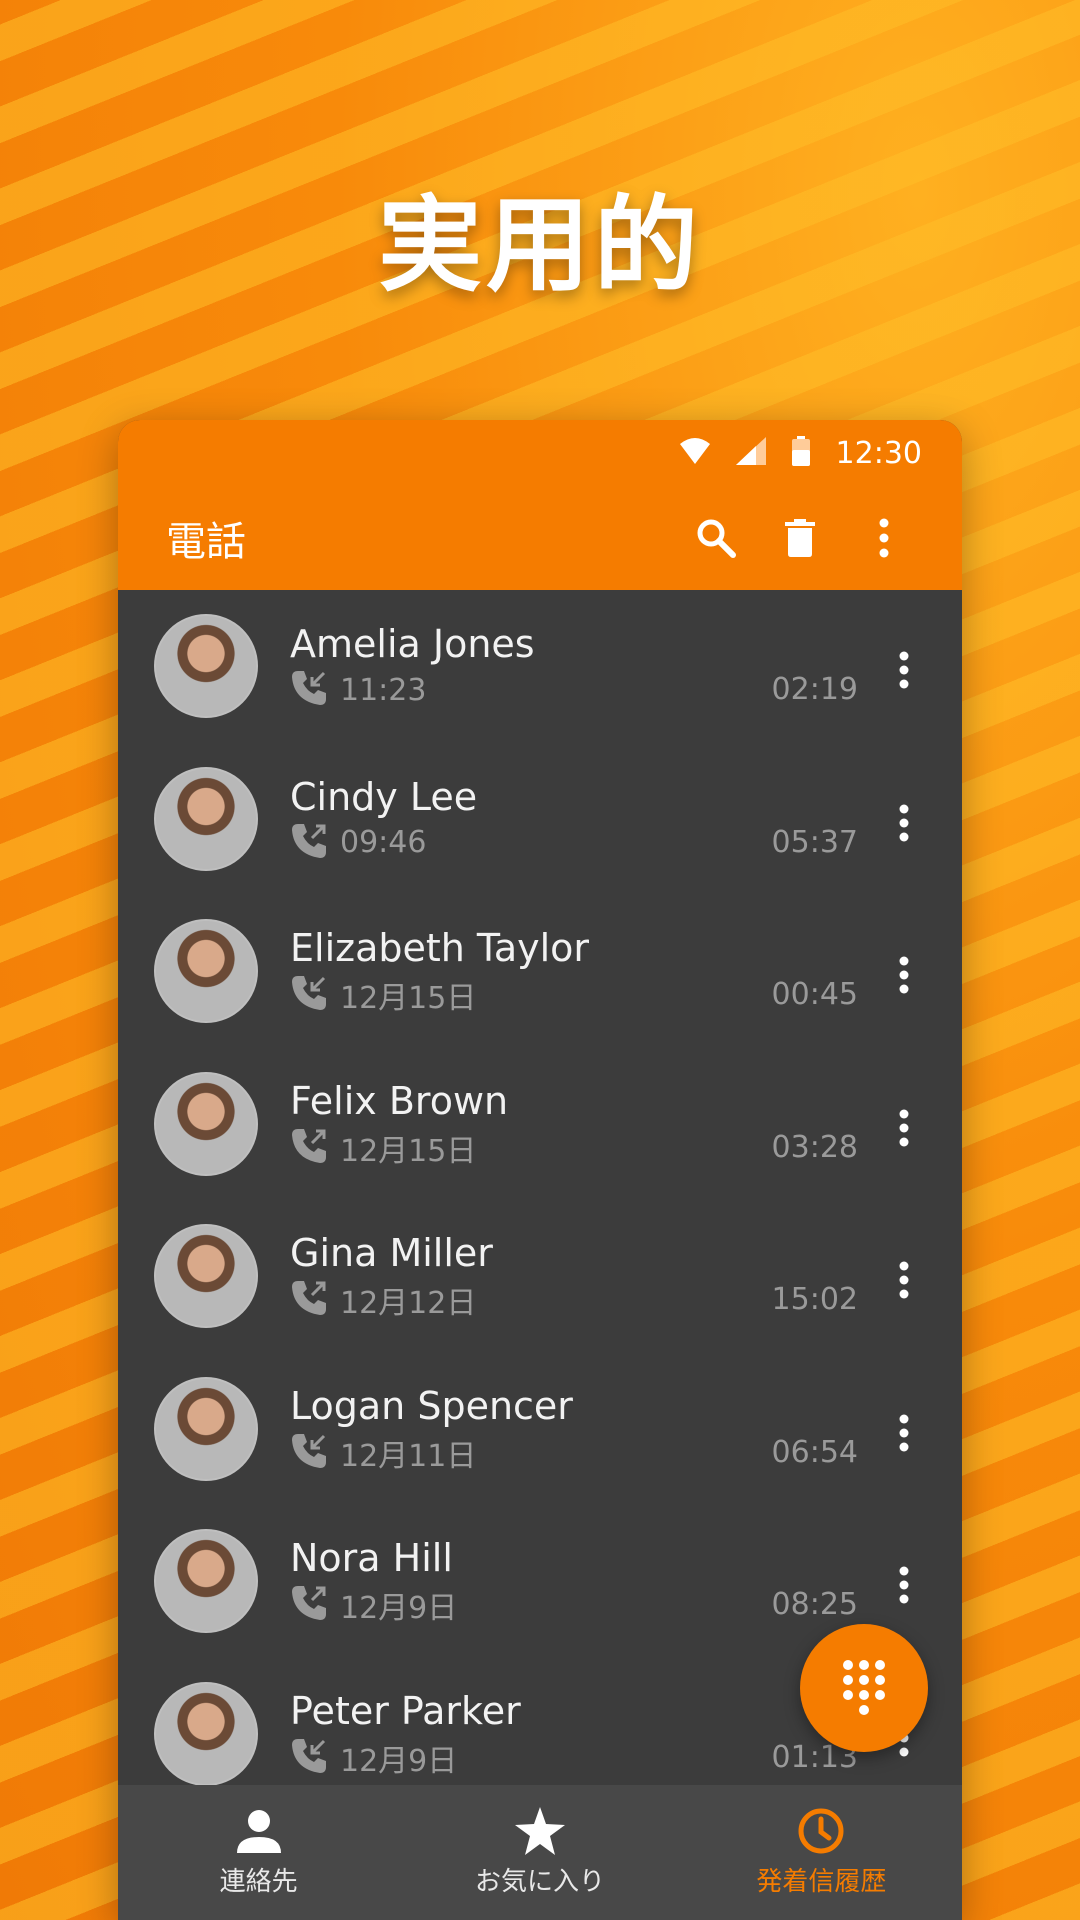  I want to click on call-duration: 00:45, so click(814, 994).